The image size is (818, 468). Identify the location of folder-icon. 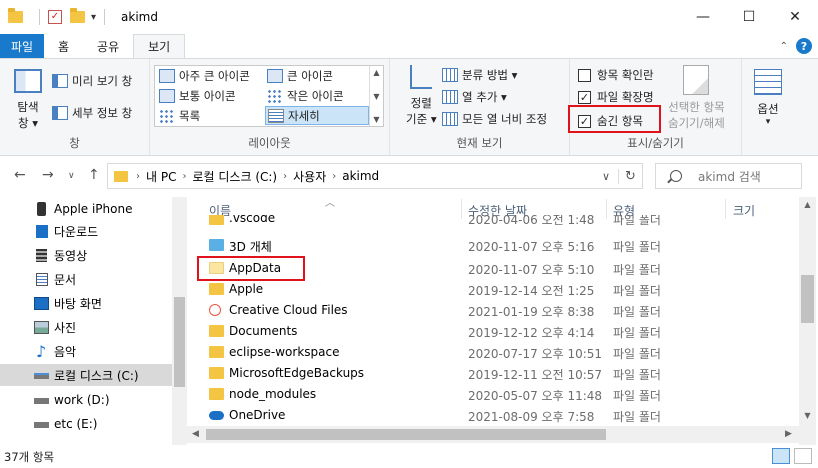
(121, 176).